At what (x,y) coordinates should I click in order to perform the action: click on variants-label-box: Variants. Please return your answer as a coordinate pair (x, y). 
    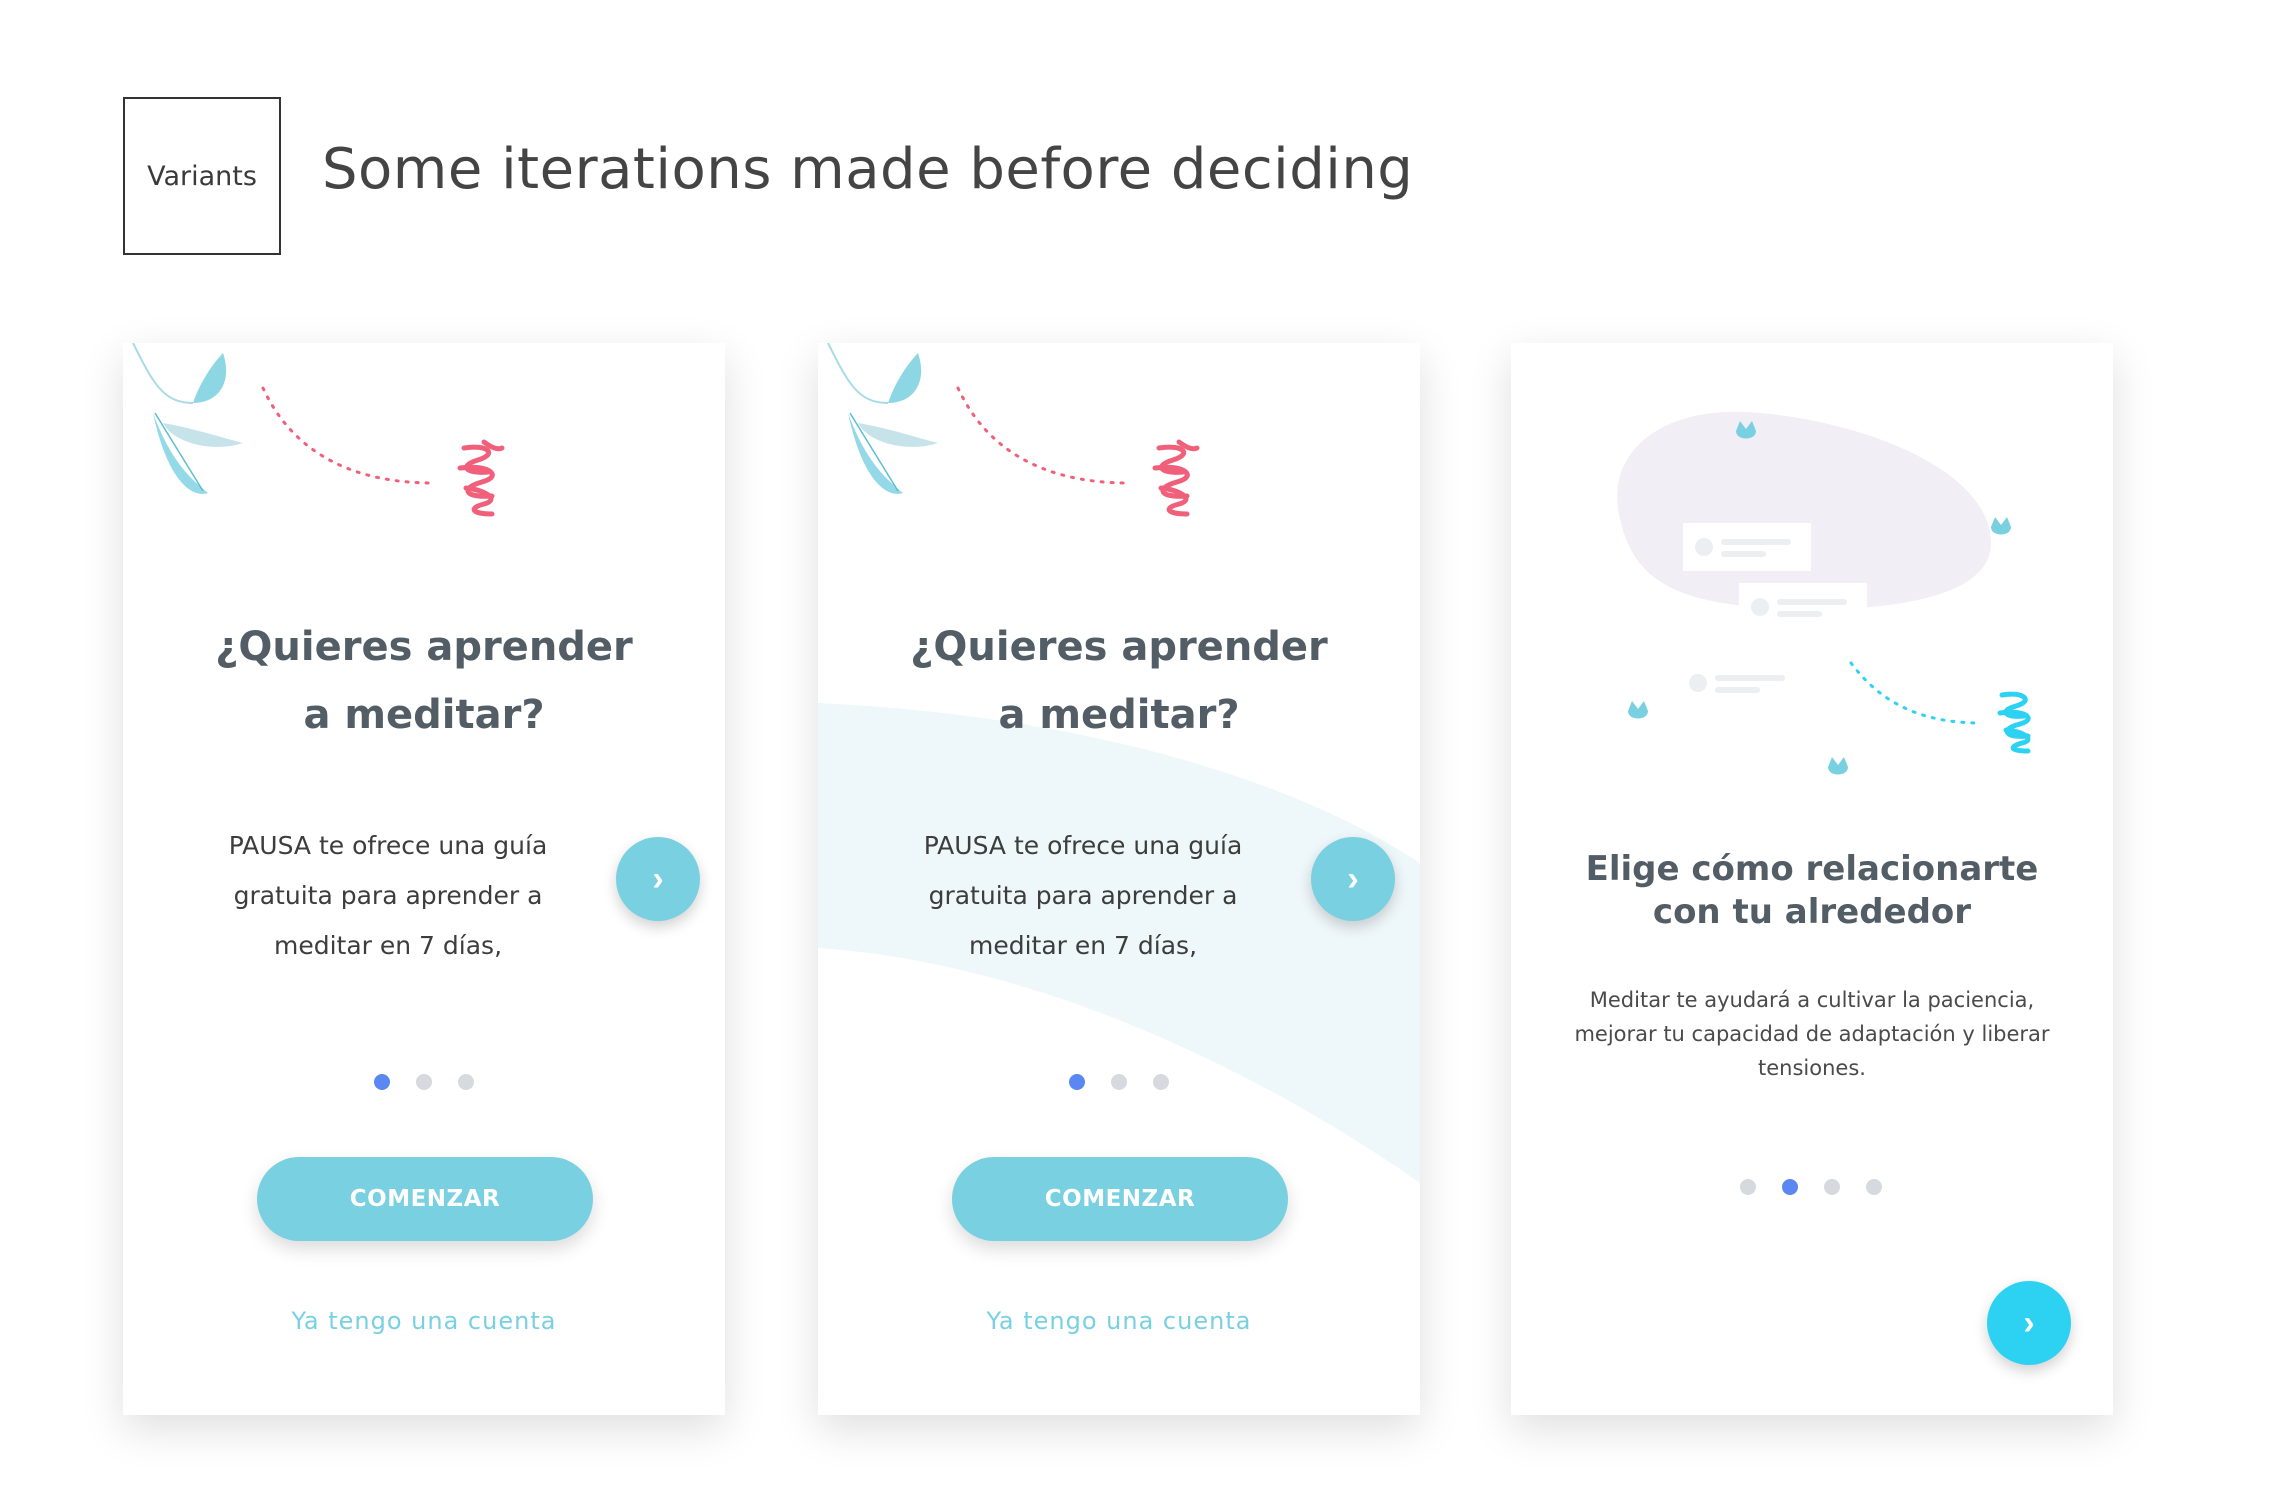
    Looking at the image, I should click on (202, 176).